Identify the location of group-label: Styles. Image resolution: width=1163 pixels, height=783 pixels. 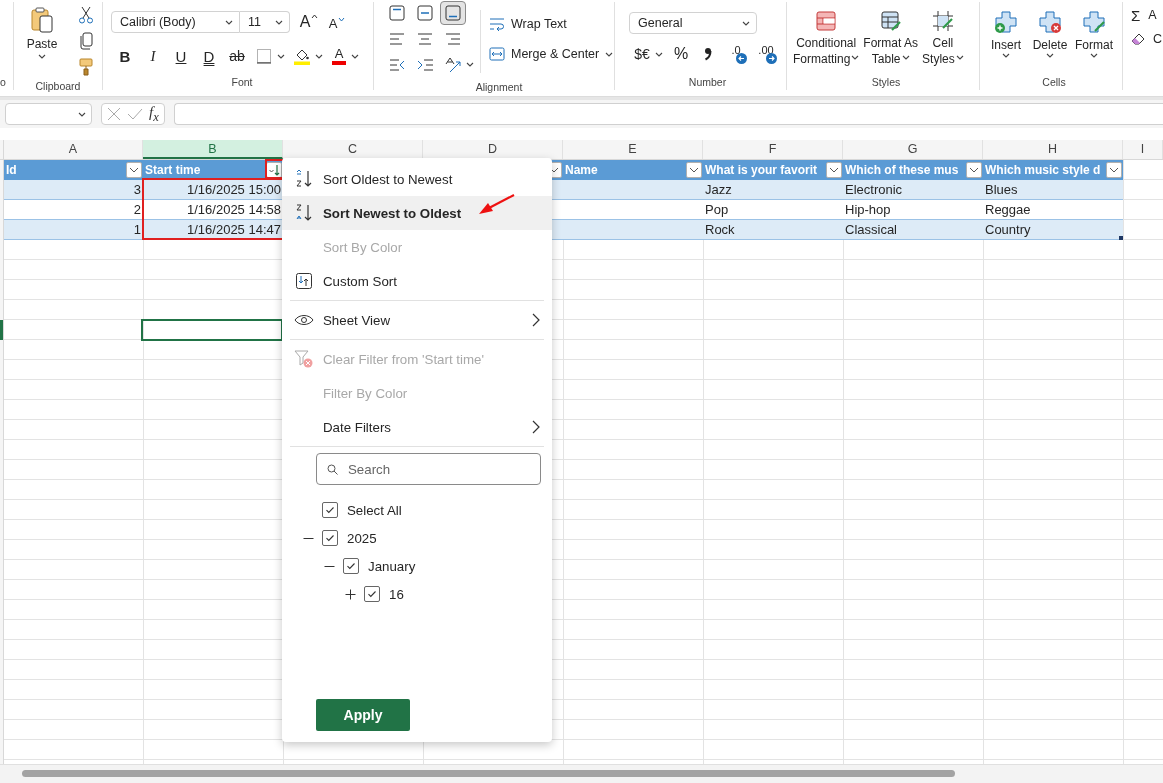
(886, 82).